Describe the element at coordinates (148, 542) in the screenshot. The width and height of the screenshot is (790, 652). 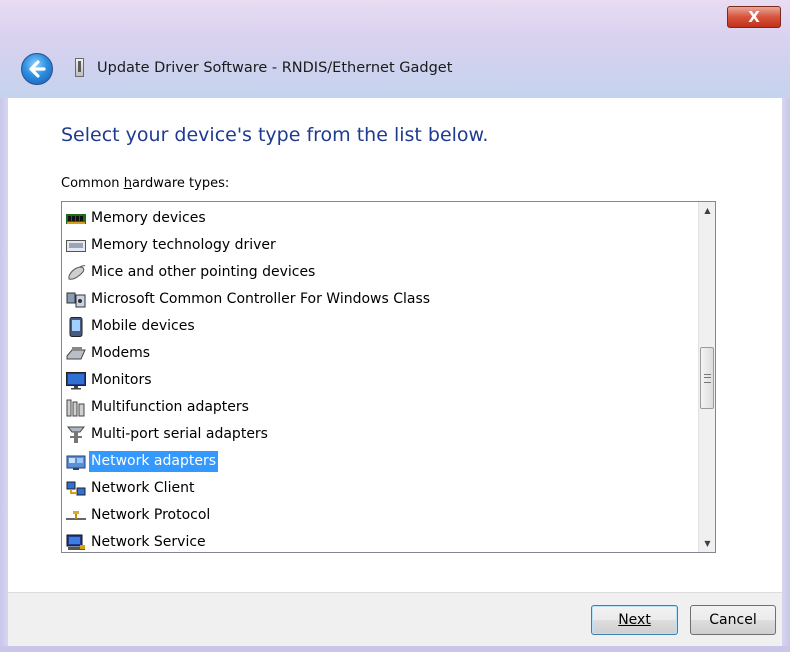
I see `list-item-label: Network Service` at that location.